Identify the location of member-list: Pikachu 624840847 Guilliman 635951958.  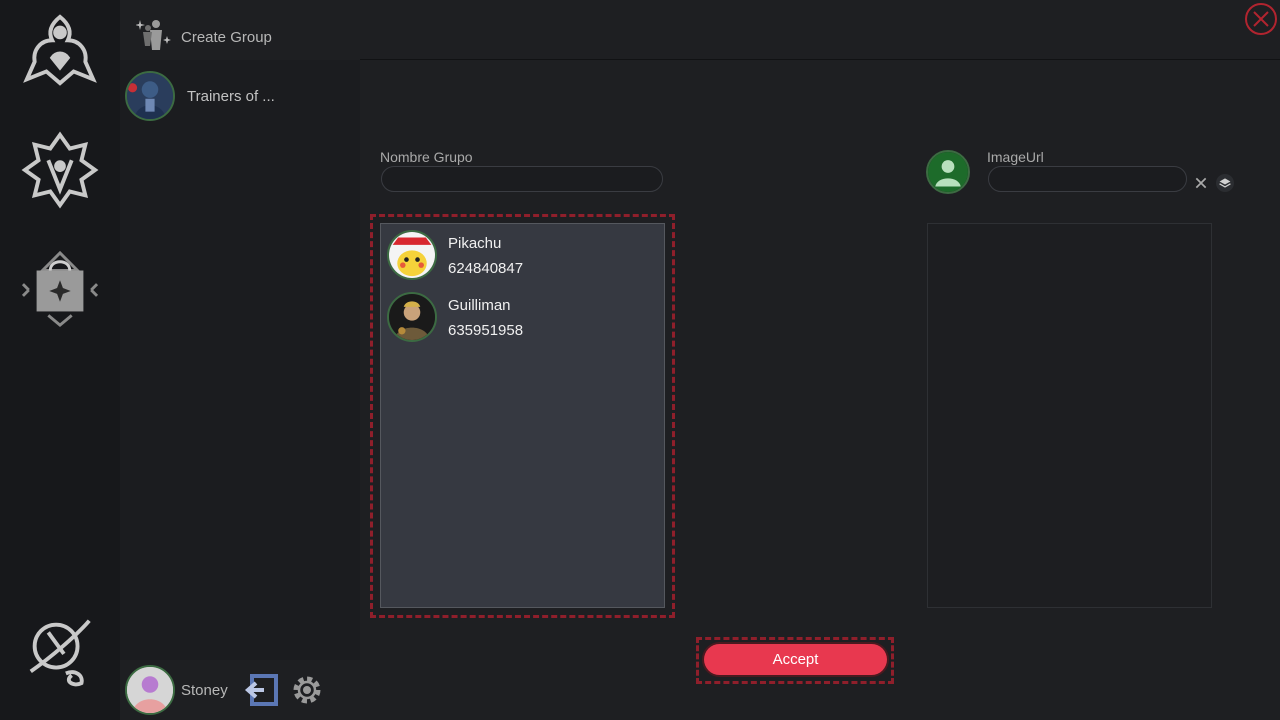
(522, 415).